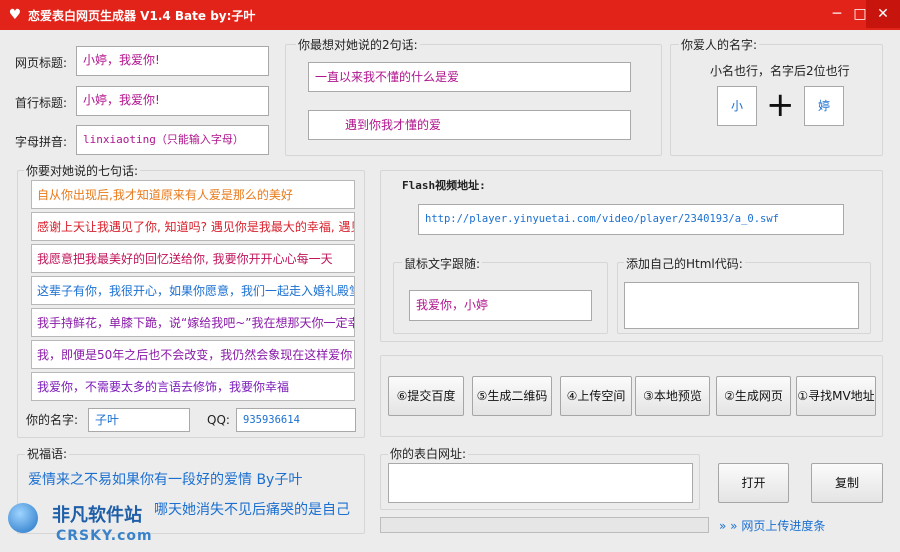 The height and width of the screenshot is (552, 900). Describe the element at coordinates (500, 305) in the screenshot. I see `mouse-text-input: 我爱你，小婷` at that location.